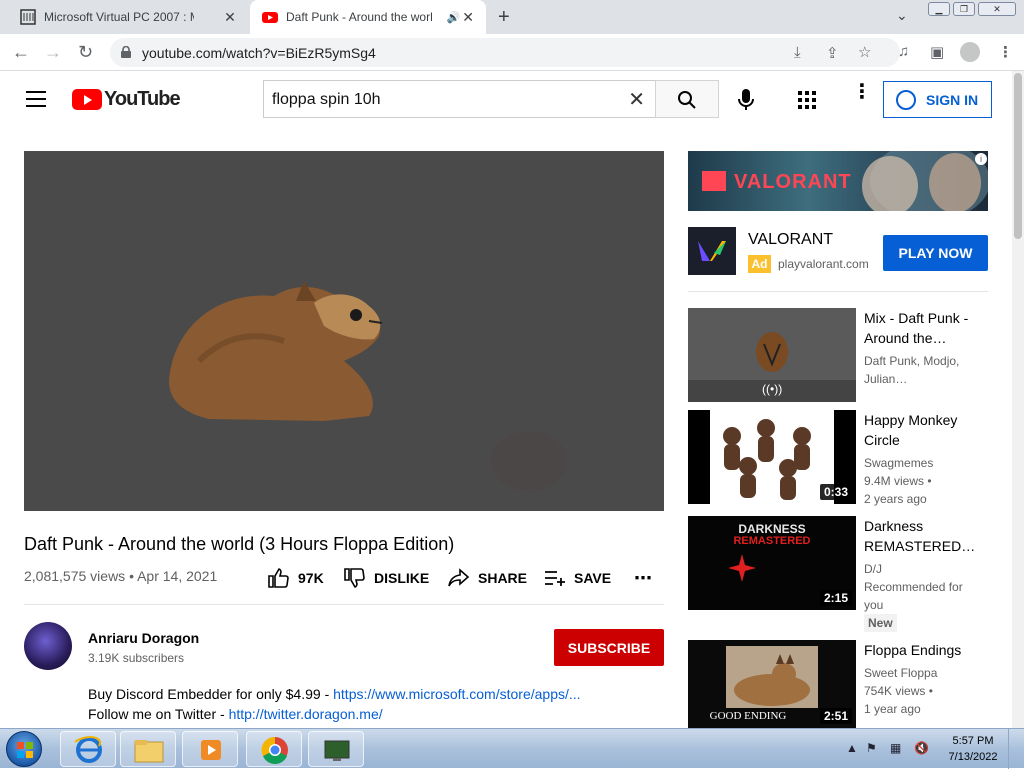  I want to click on ad-banner: VALORANT, so click(838, 181).